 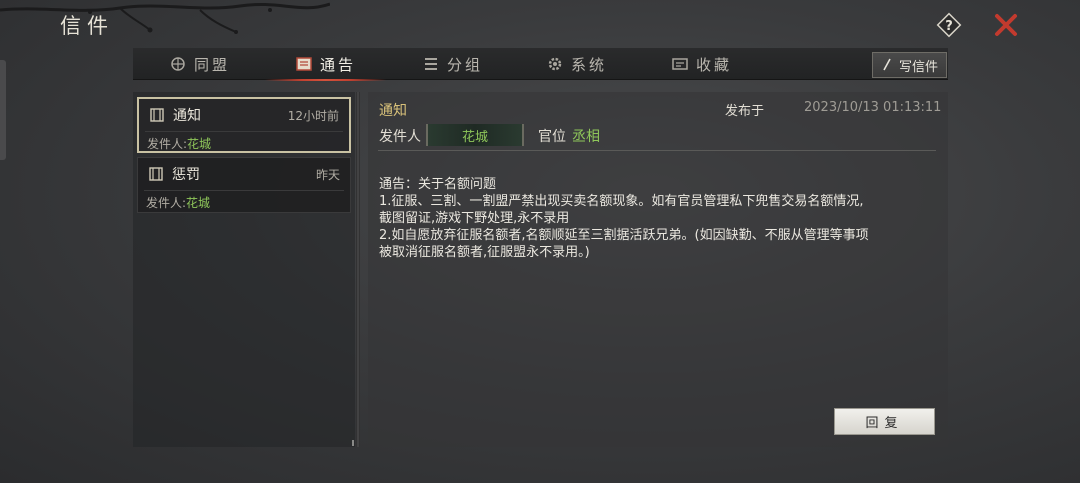 What do you see at coordinates (918, 67) in the screenshot?
I see `write-letter-label: 写信件` at bounding box center [918, 67].